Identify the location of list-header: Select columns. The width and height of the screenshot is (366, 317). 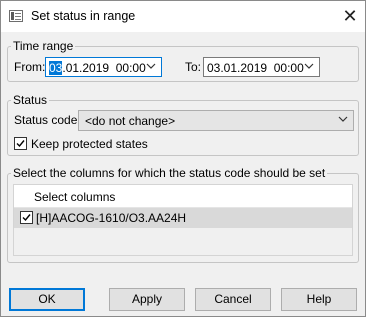
(183, 196).